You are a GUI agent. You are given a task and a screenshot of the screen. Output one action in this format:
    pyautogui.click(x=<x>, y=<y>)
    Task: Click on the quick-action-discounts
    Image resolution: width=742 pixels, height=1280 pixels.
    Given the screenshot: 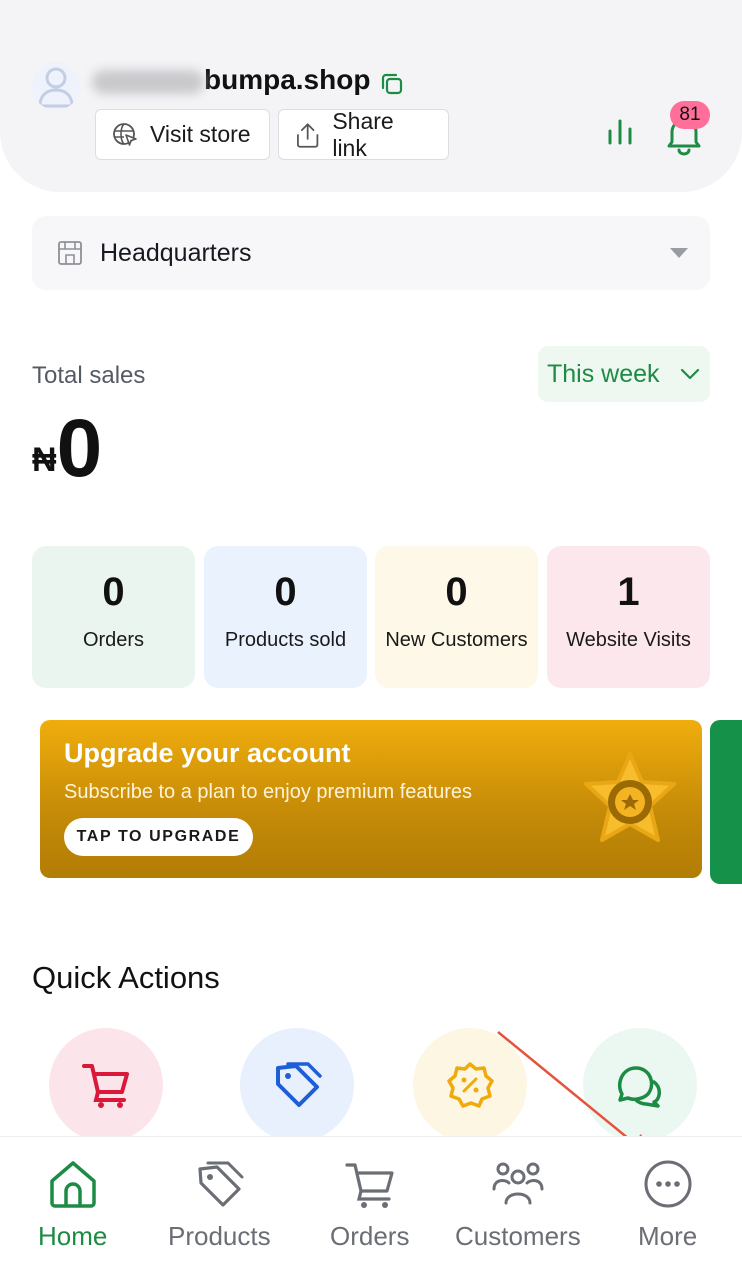 What is the action you would take?
    pyautogui.click(x=470, y=1085)
    